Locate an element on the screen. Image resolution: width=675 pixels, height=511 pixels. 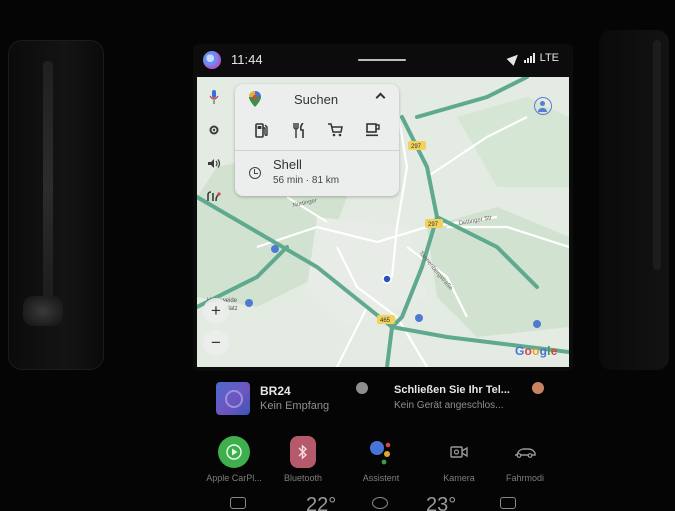
dock-label: Kamera is located at coordinates (459, 478).